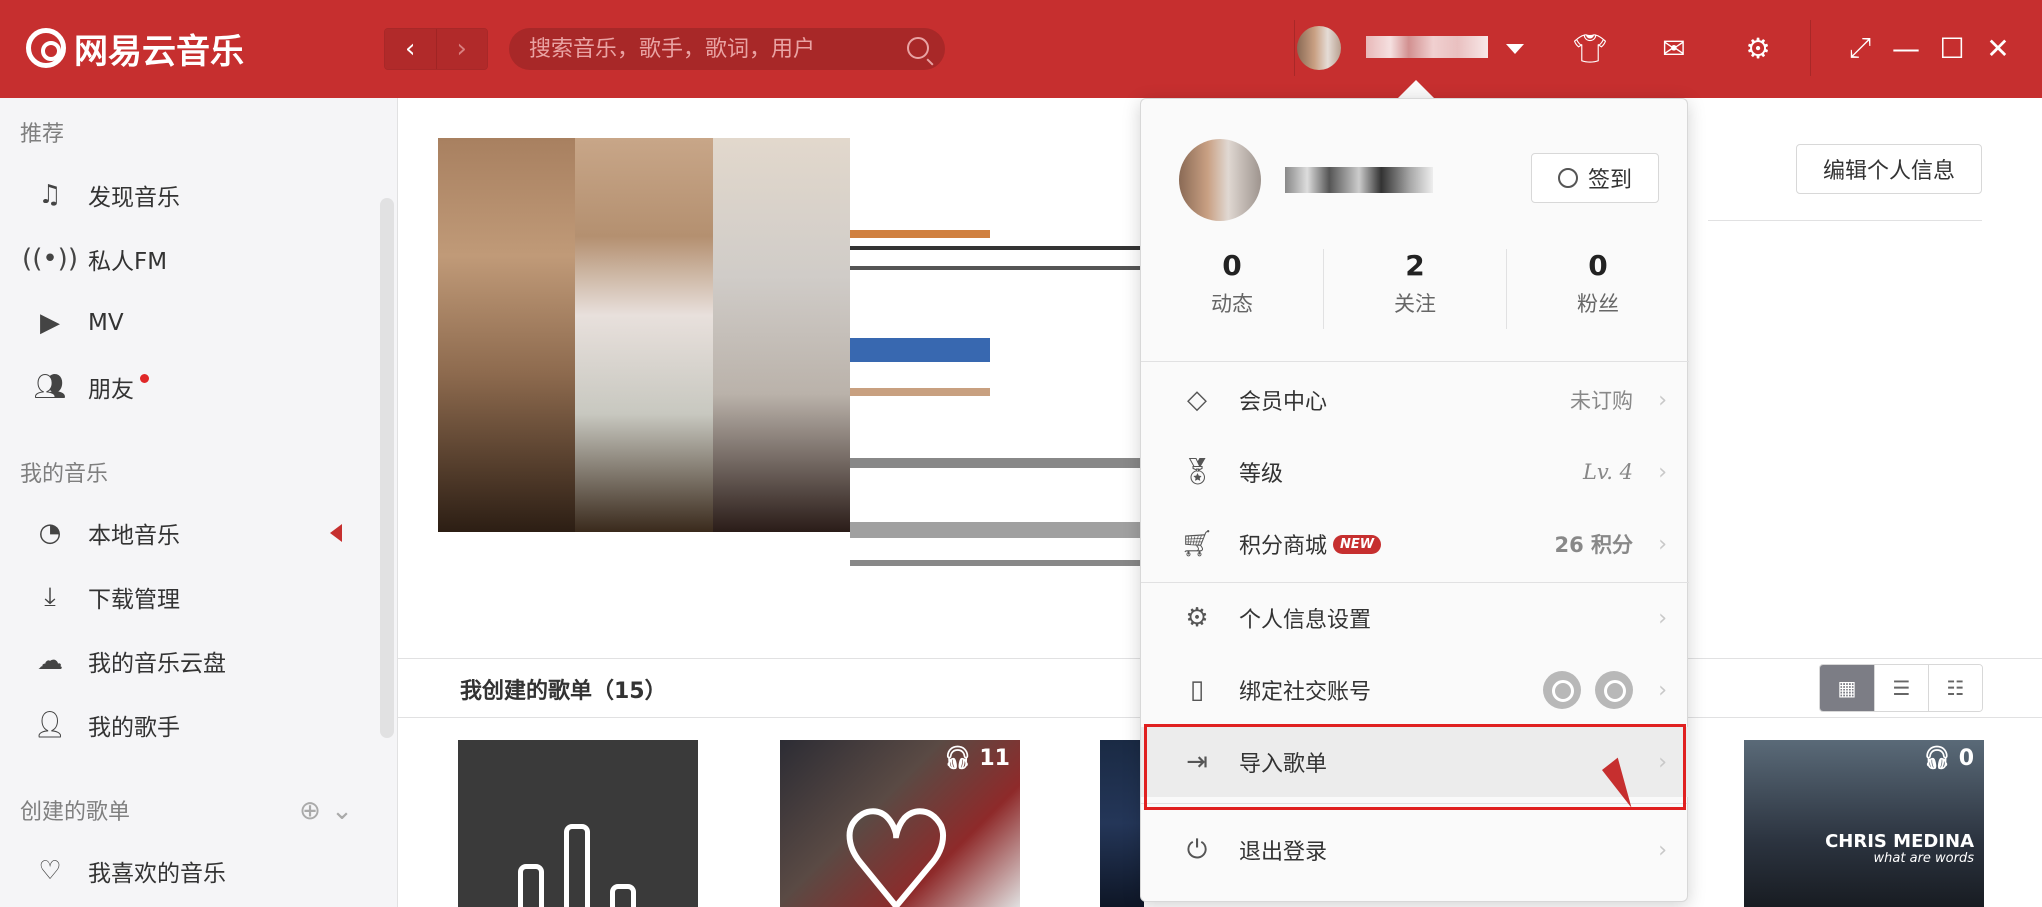 The image size is (2042, 907). Describe the element at coordinates (159, 51) in the screenshot. I see `app-title: 网易云音乐` at that location.